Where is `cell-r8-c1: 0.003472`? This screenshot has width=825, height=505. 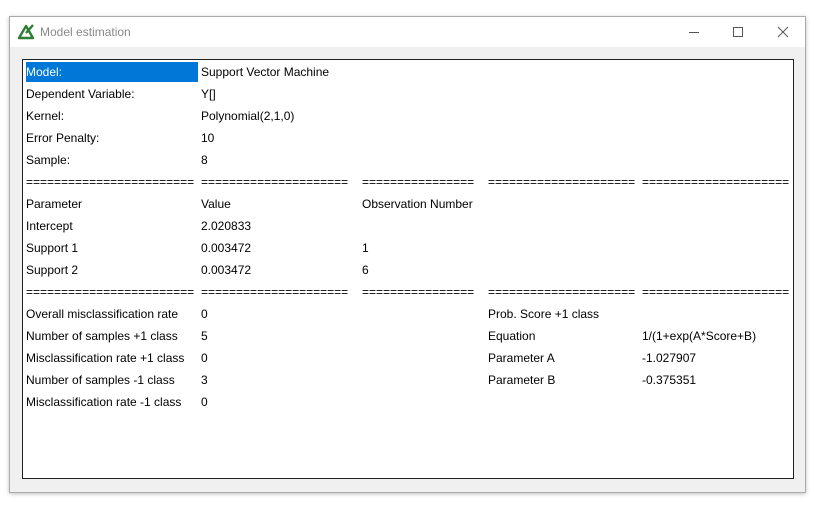 cell-r8-c1: 0.003472 is located at coordinates (226, 248).